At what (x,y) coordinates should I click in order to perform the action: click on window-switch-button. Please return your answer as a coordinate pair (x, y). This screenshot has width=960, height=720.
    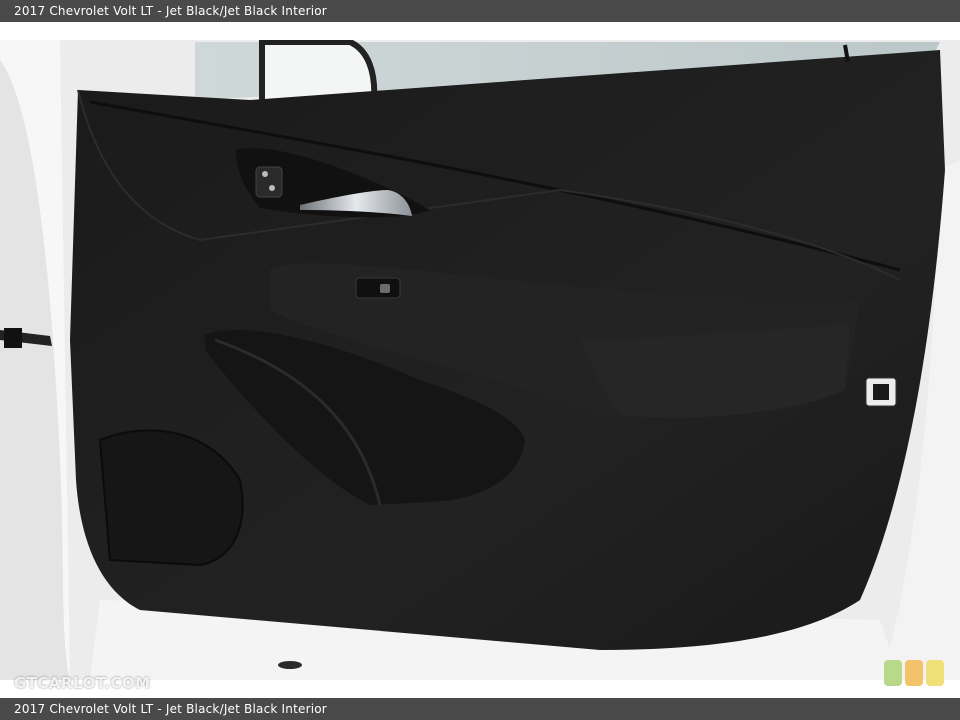
    Looking at the image, I should click on (385, 288).